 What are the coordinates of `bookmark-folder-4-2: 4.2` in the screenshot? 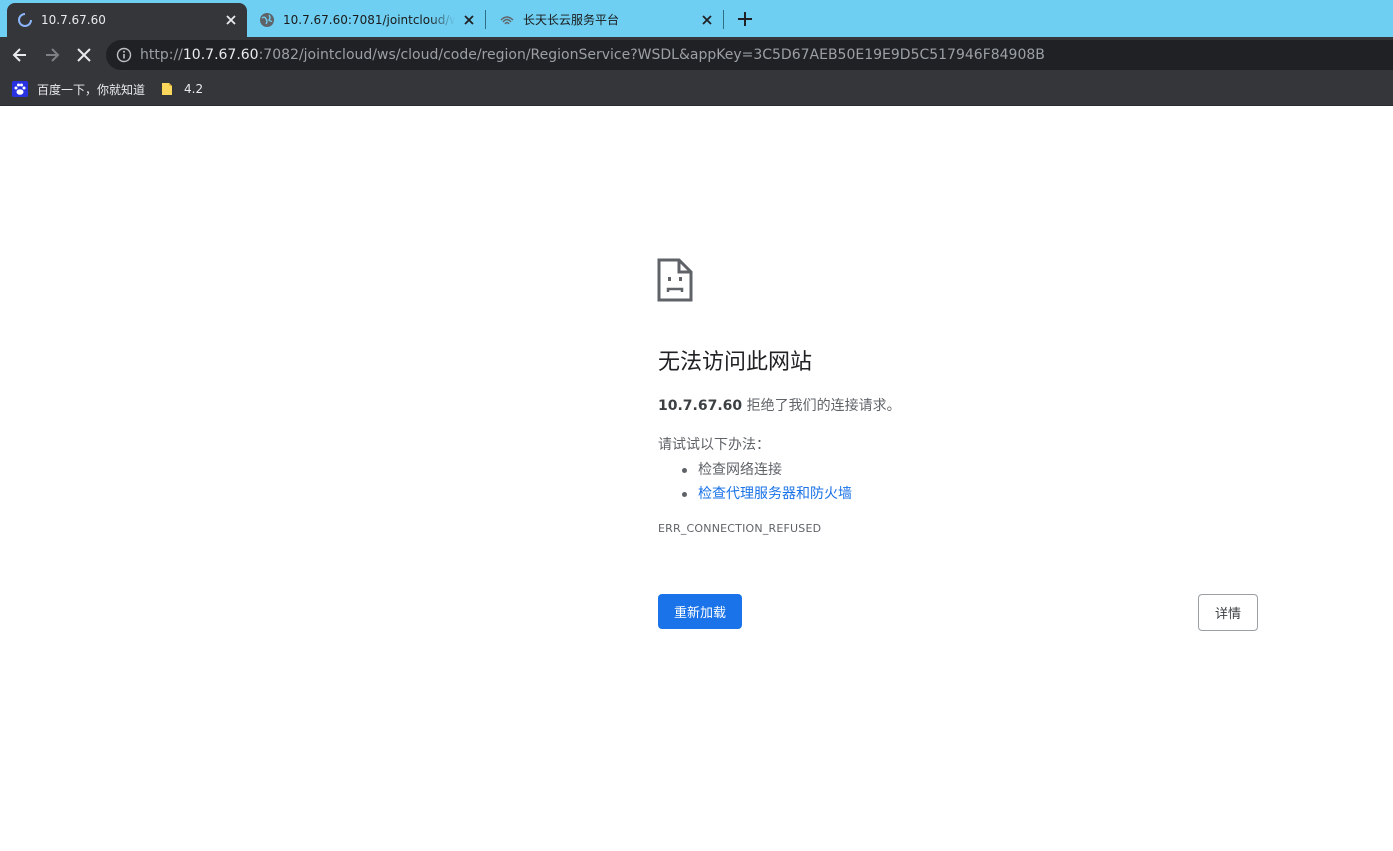 It's located at (181, 89).